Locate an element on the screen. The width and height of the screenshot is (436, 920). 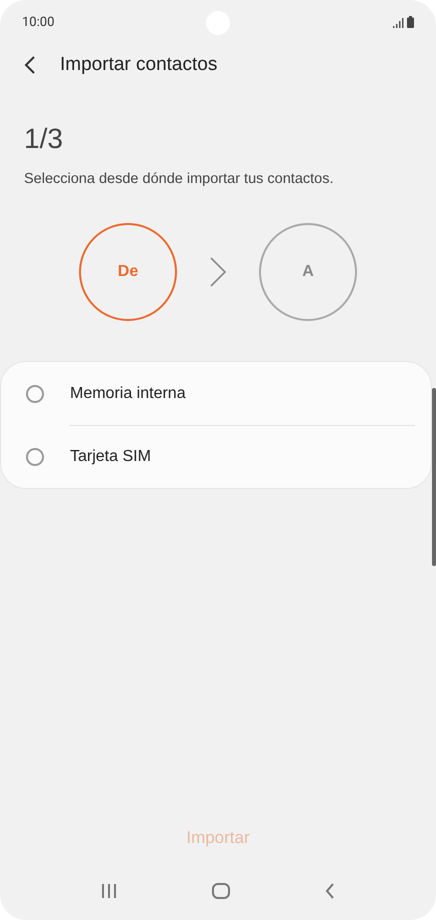
step-counter: 1/3 is located at coordinates (44, 139).